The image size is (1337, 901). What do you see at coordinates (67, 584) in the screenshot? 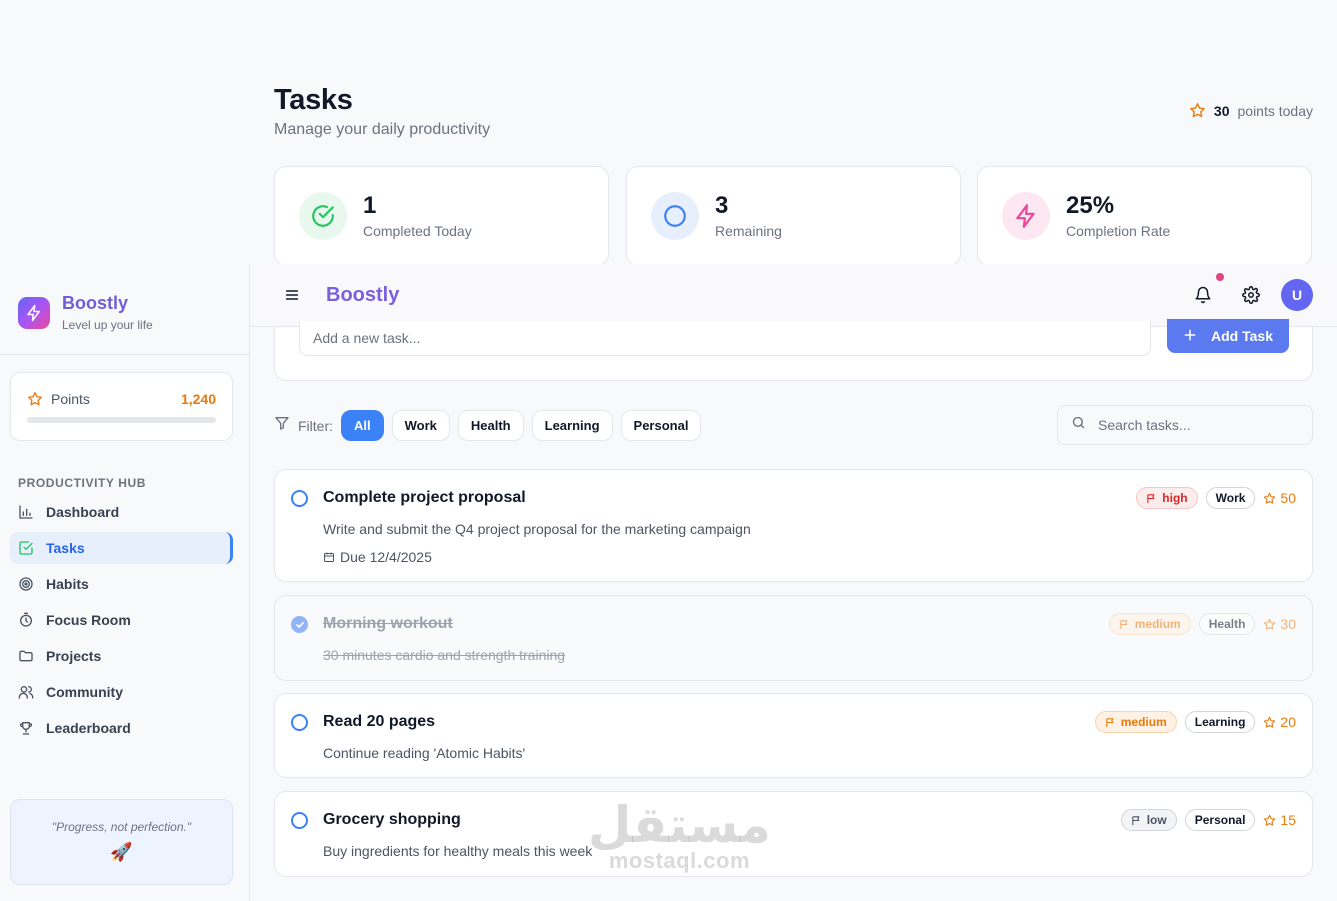
I see `sidebar-item-label: Habits` at bounding box center [67, 584].